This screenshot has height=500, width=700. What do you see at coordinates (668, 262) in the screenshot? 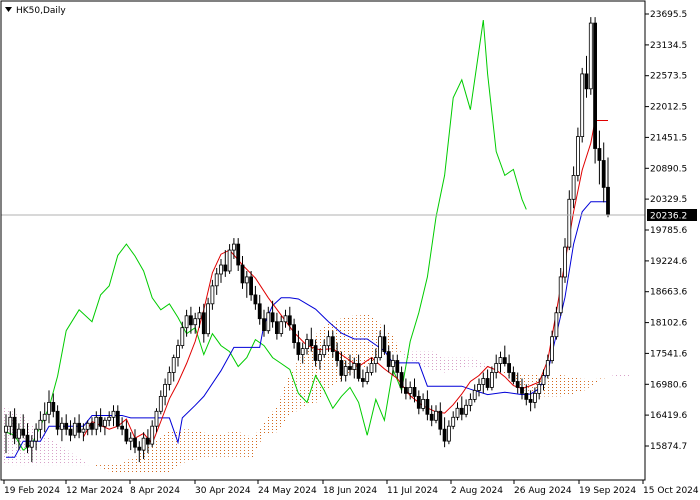
I see `price-tick-label: 19224.6` at bounding box center [668, 262].